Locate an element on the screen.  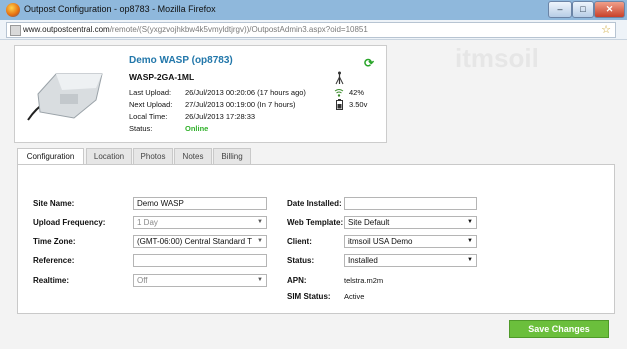
reference-input is located at coordinates (200, 260).